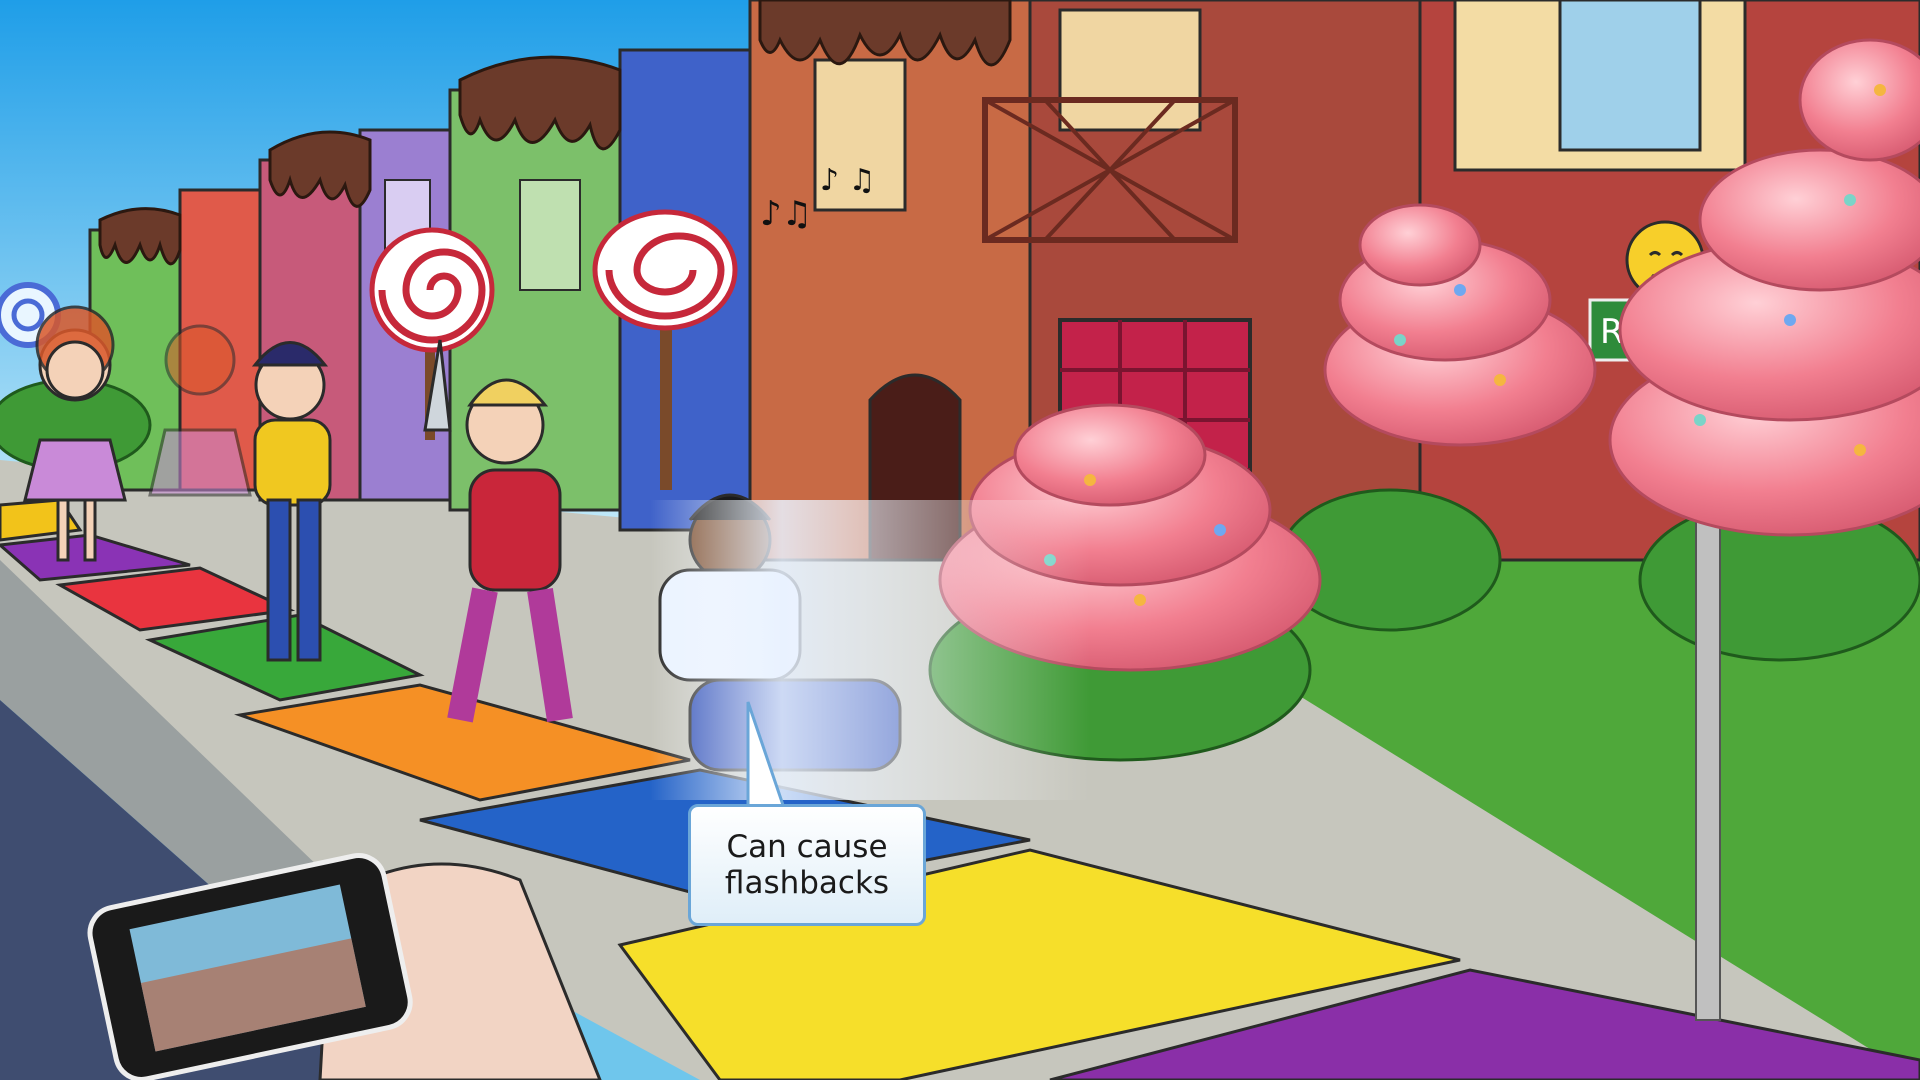 This screenshot has height=1080, width=1920. I want to click on callout-line-1: Can cause, so click(807, 847).